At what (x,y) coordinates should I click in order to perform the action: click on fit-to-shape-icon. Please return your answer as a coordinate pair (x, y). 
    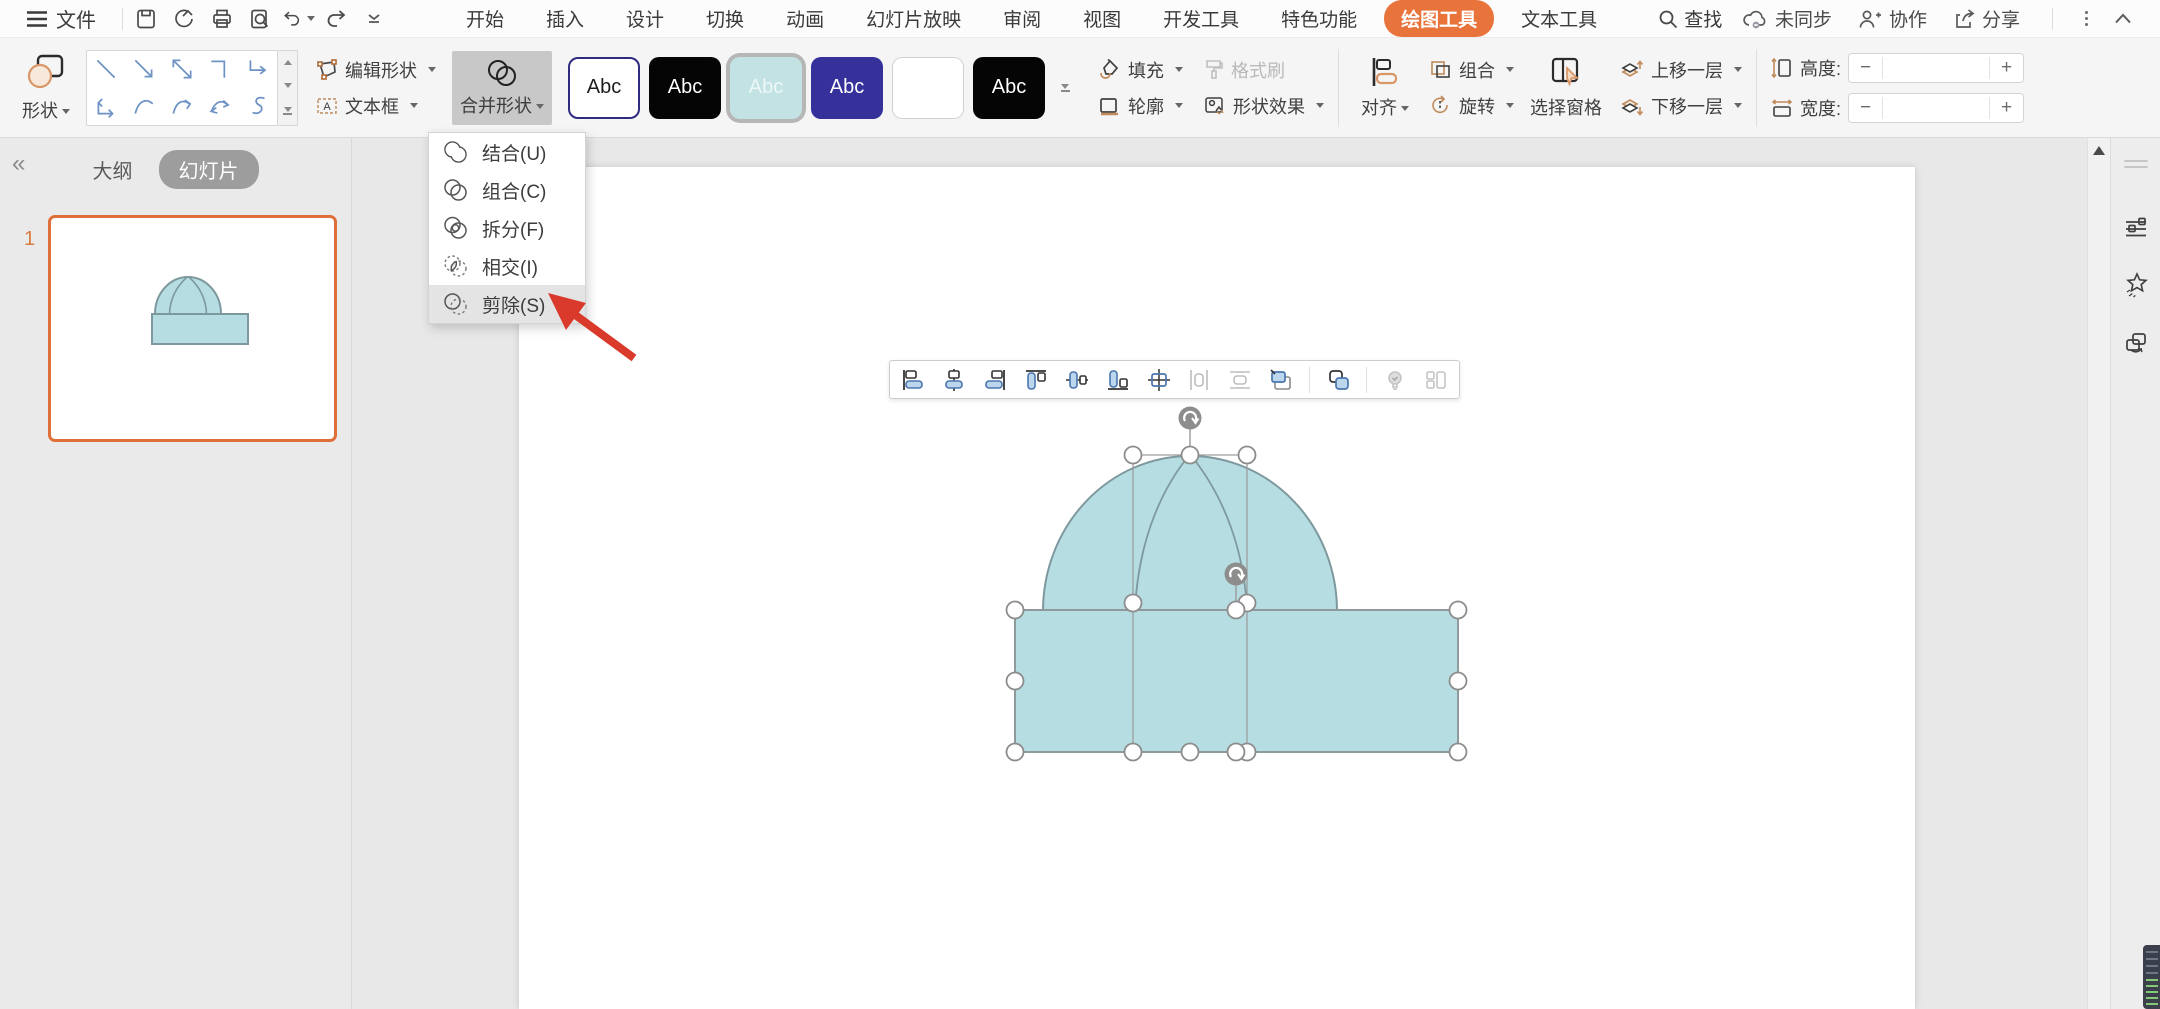
    Looking at the image, I should click on (1281, 380).